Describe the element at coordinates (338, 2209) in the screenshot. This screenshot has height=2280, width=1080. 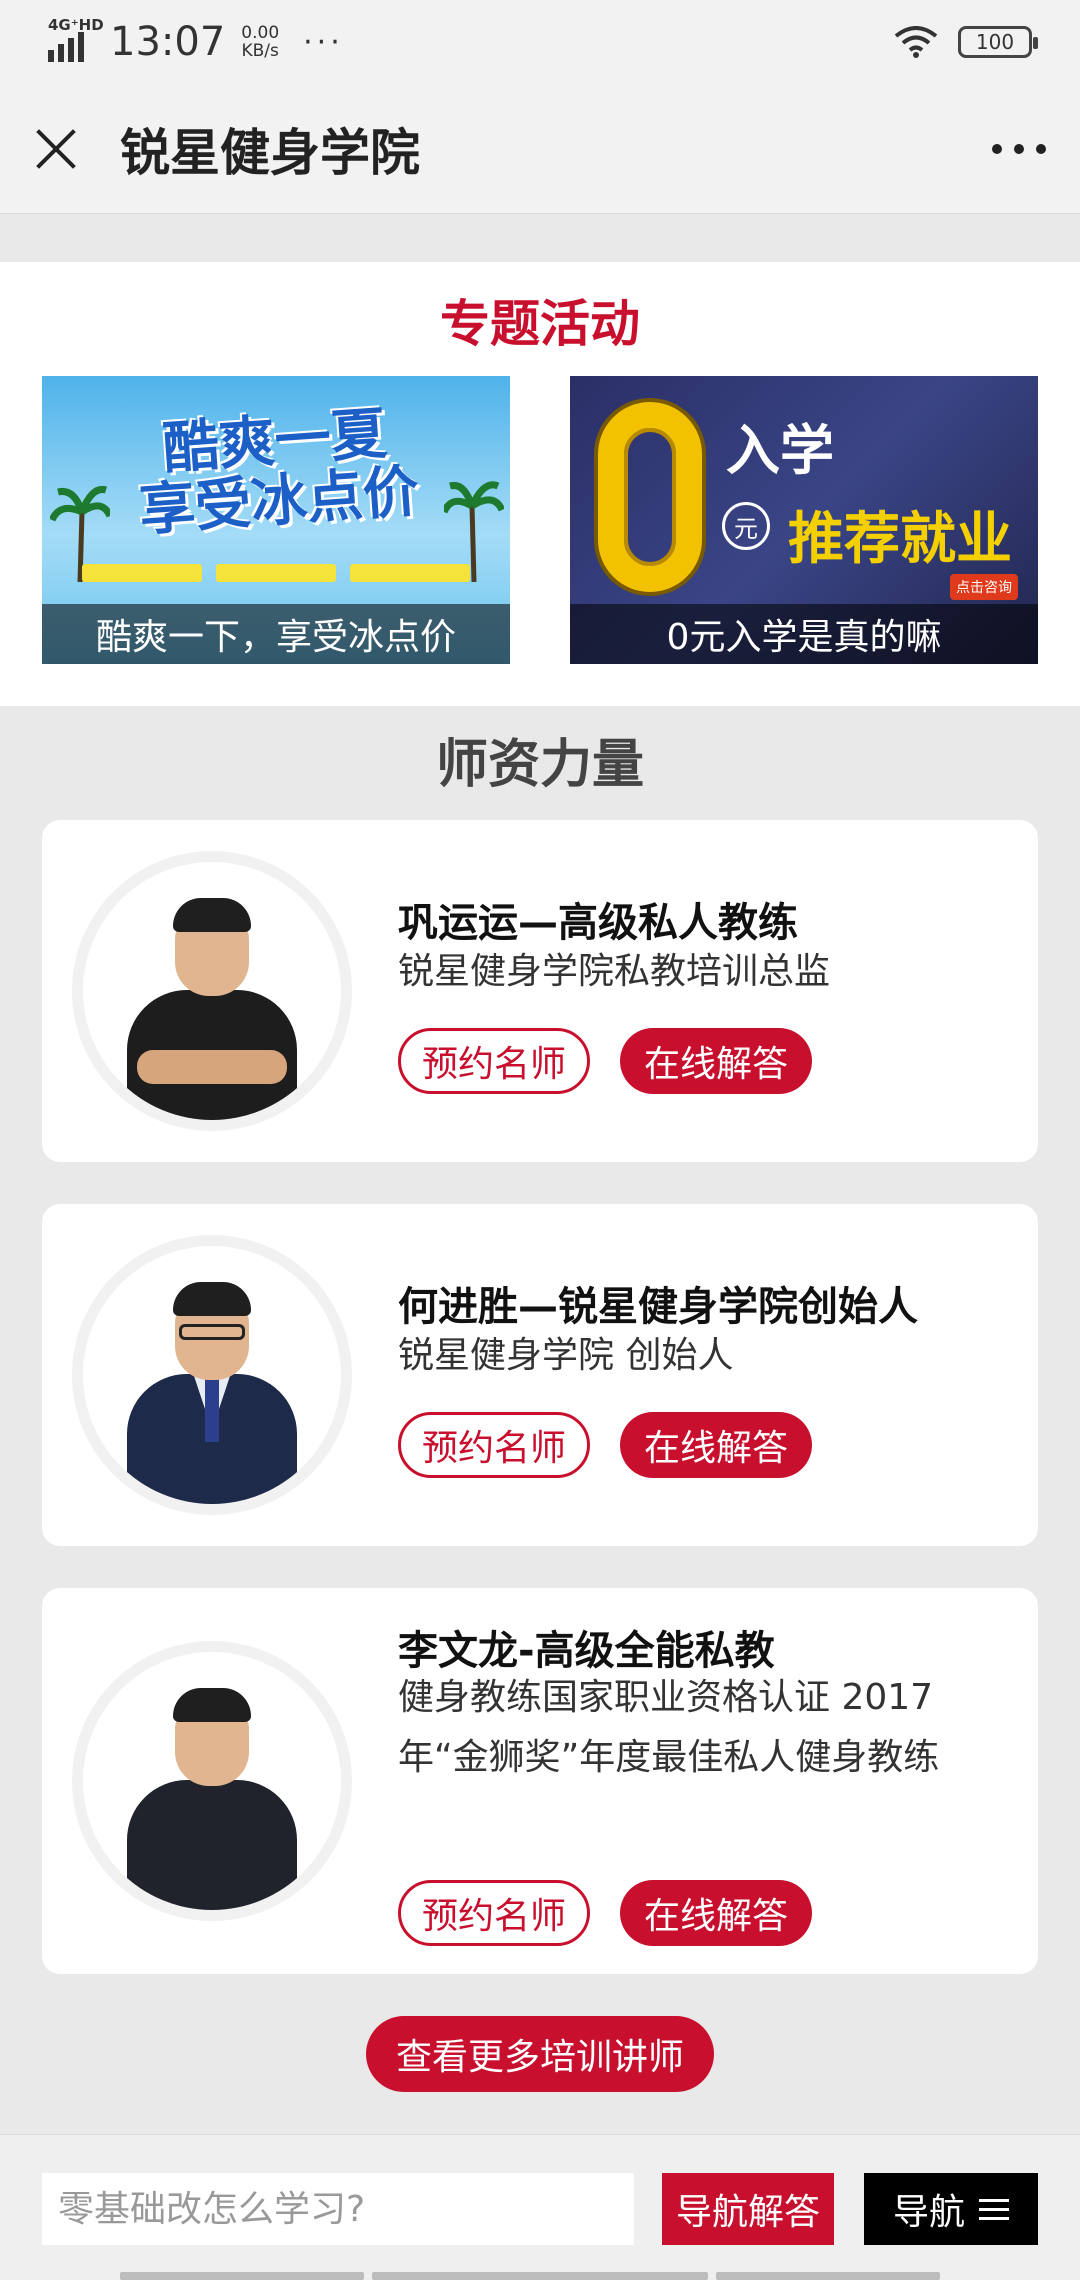
I see `question-input` at that location.